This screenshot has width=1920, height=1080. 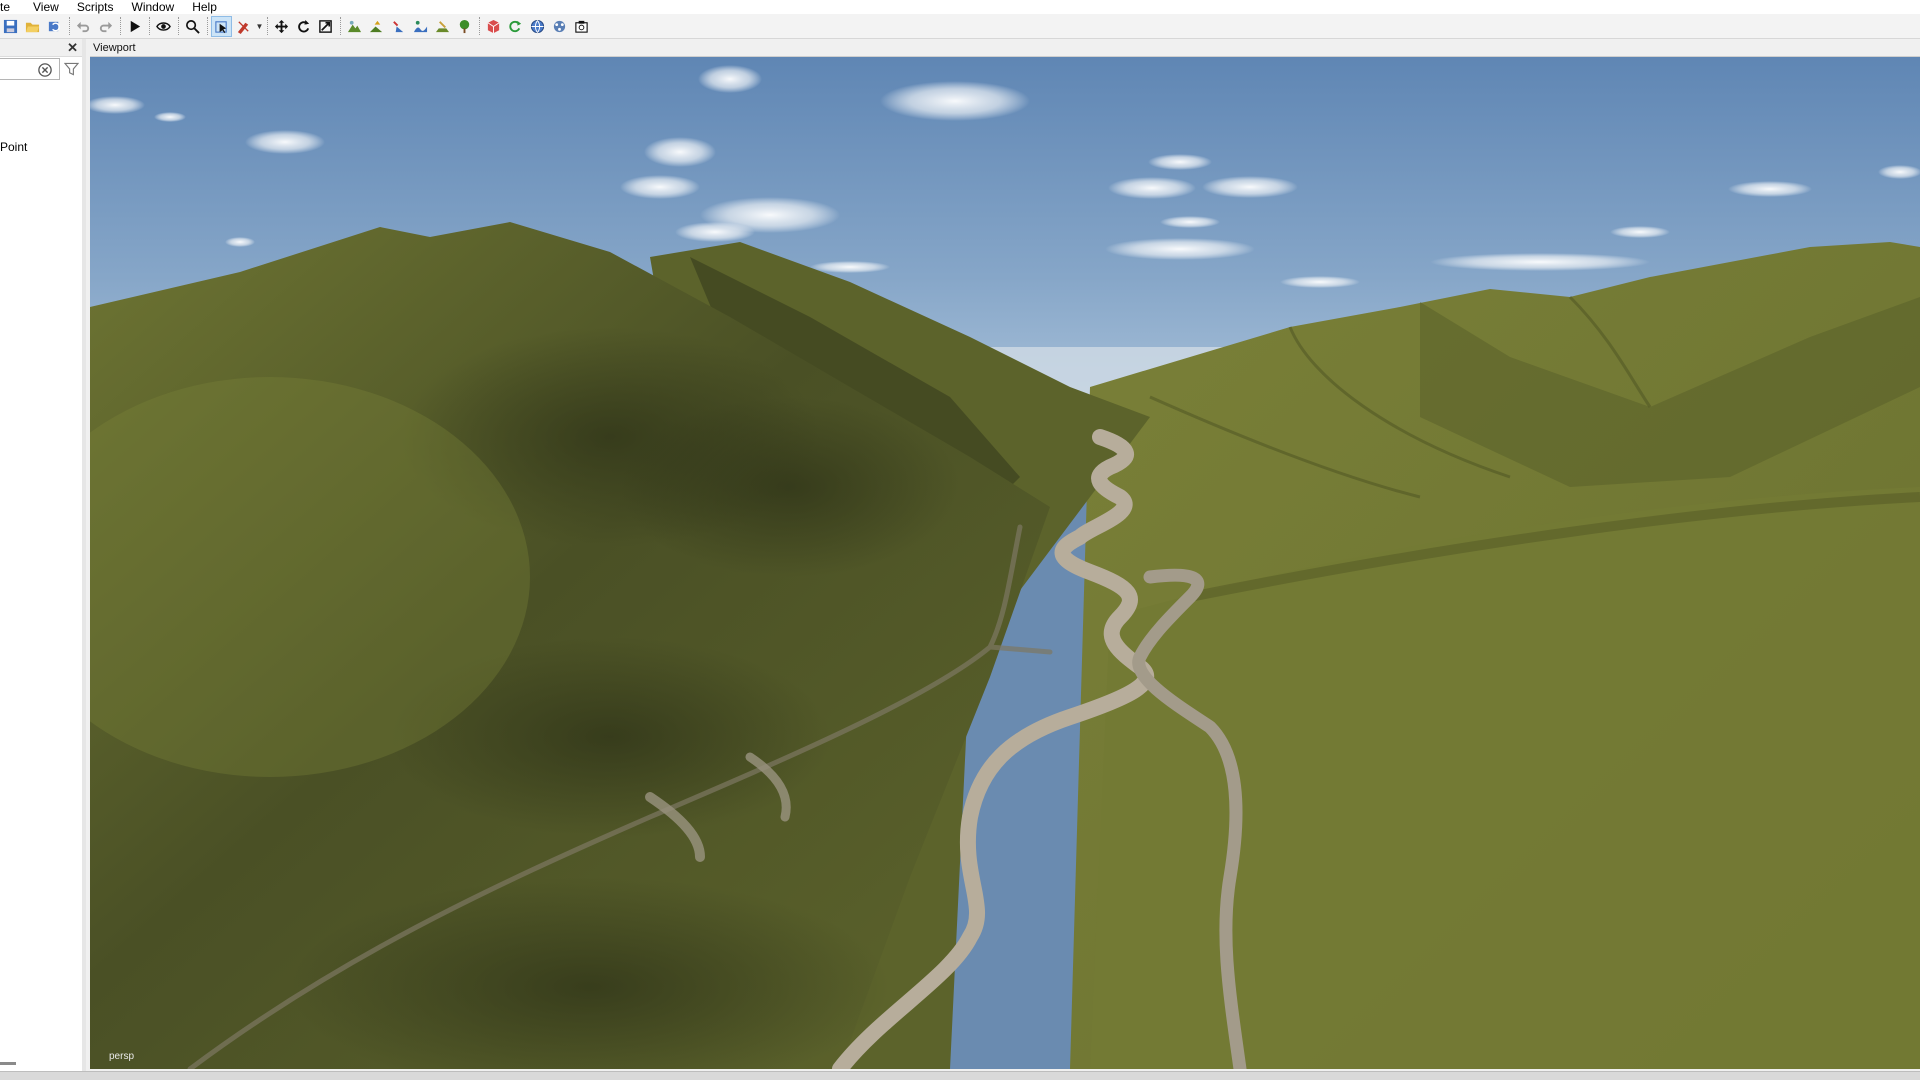 I want to click on open-button, so click(x=32, y=26).